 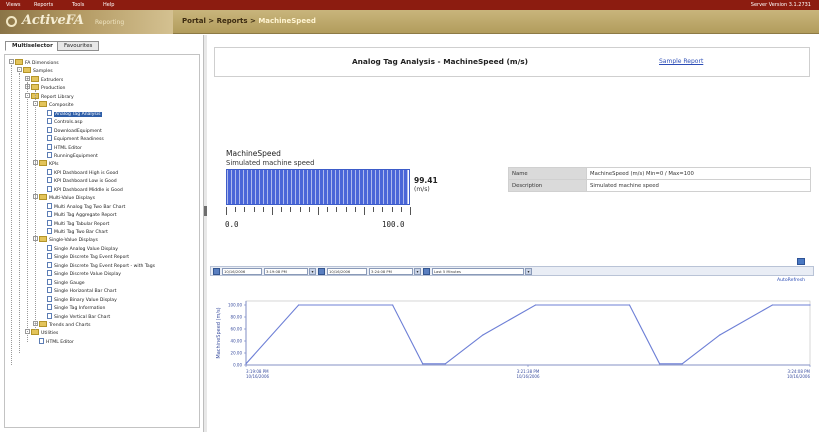 What do you see at coordinates (69, 155) in the screenshot?
I see `tree-item: RunningEquipment` at bounding box center [69, 155].